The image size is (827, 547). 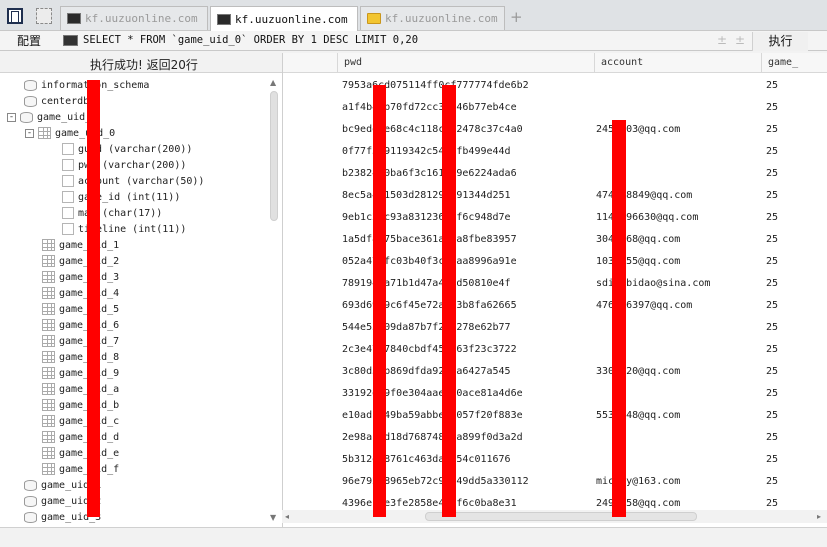 What do you see at coordinates (429, 173) in the screenshot?
I see `cell-pwd: b23824c0ba6f3c1616f9e6224ada6` at bounding box center [429, 173].